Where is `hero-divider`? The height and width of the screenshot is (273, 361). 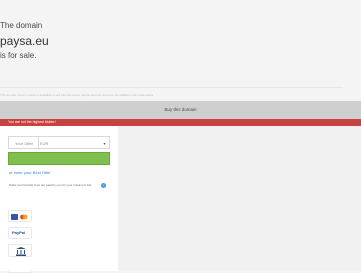
hero-divider is located at coordinates (171, 87).